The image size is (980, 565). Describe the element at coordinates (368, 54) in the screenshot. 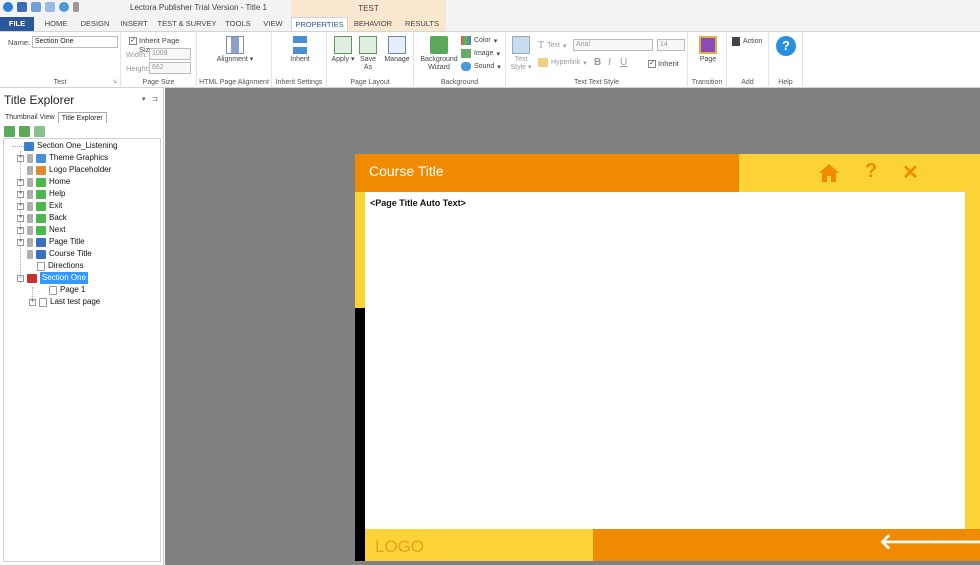

I see `save-as-layout-button: Save As` at that location.